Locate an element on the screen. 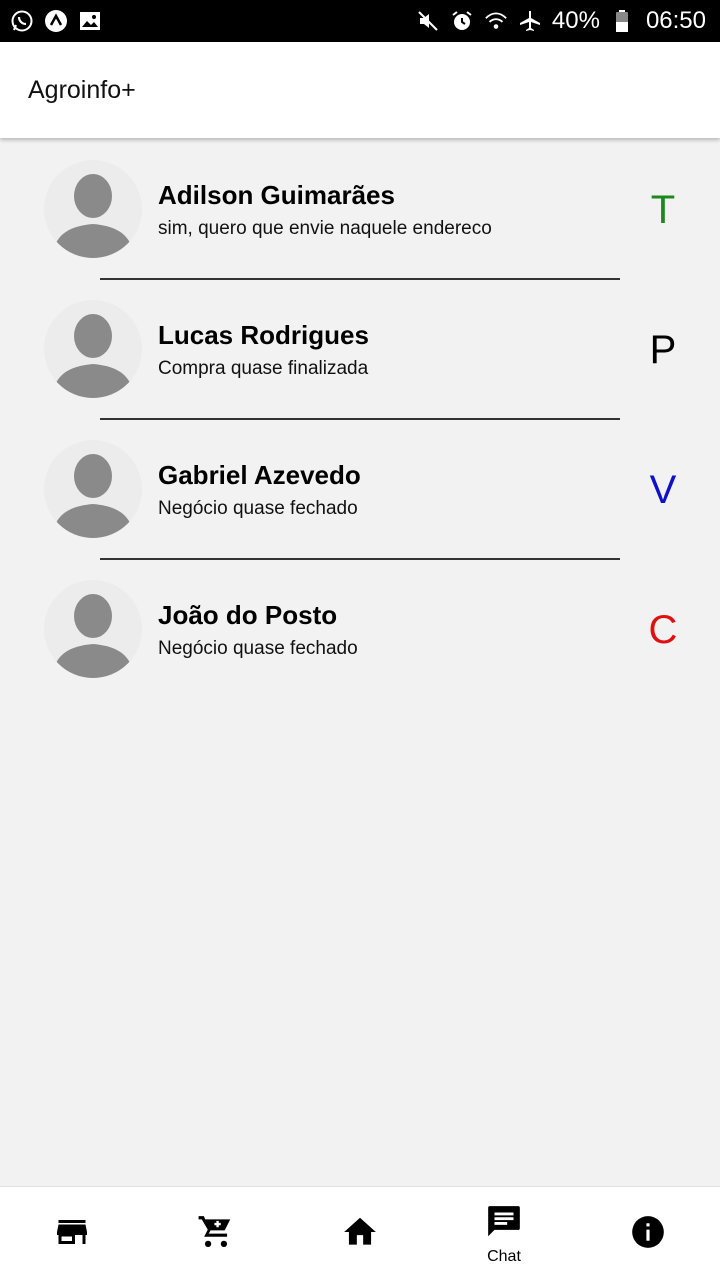 The width and height of the screenshot is (720, 1280). status-tag: C is located at coordinates (663, 630).